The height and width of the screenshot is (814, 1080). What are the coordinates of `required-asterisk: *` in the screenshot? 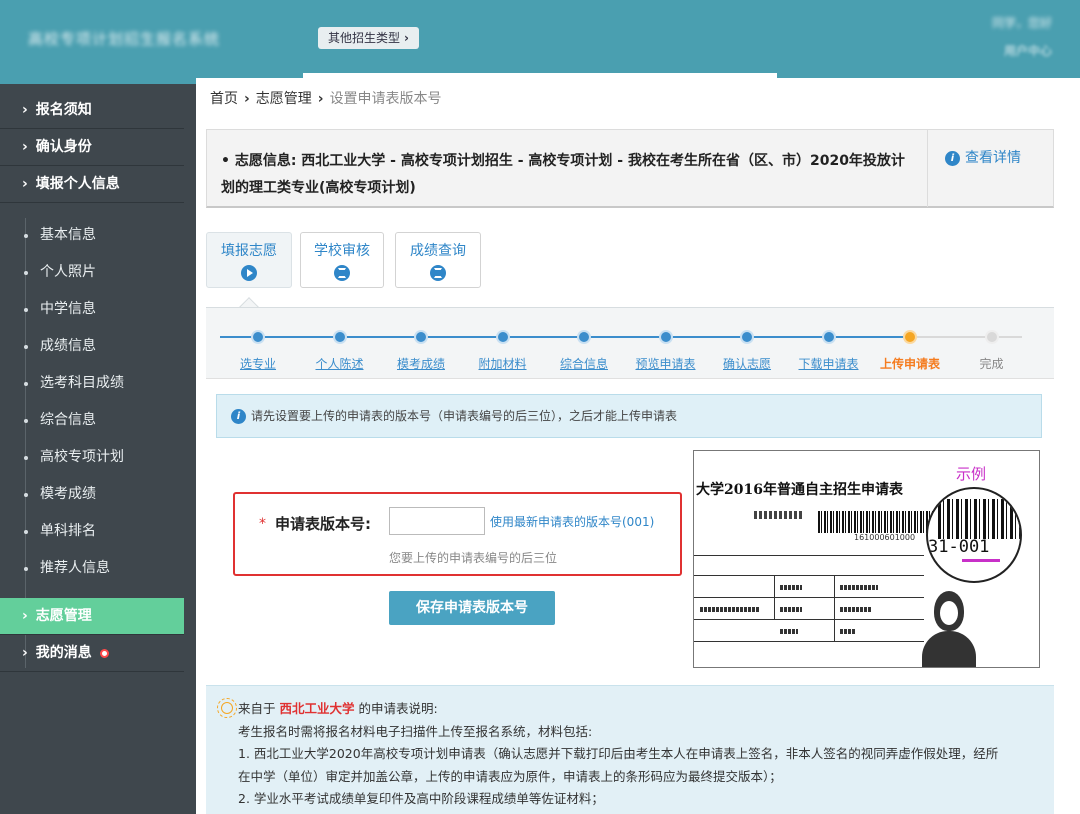 It's located at (262, 524).